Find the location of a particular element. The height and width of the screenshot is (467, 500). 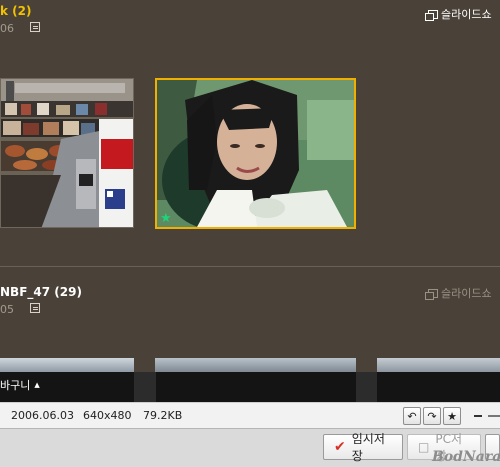

photo-thumbnail-selected: ★ is located at coordinates (255, 153).